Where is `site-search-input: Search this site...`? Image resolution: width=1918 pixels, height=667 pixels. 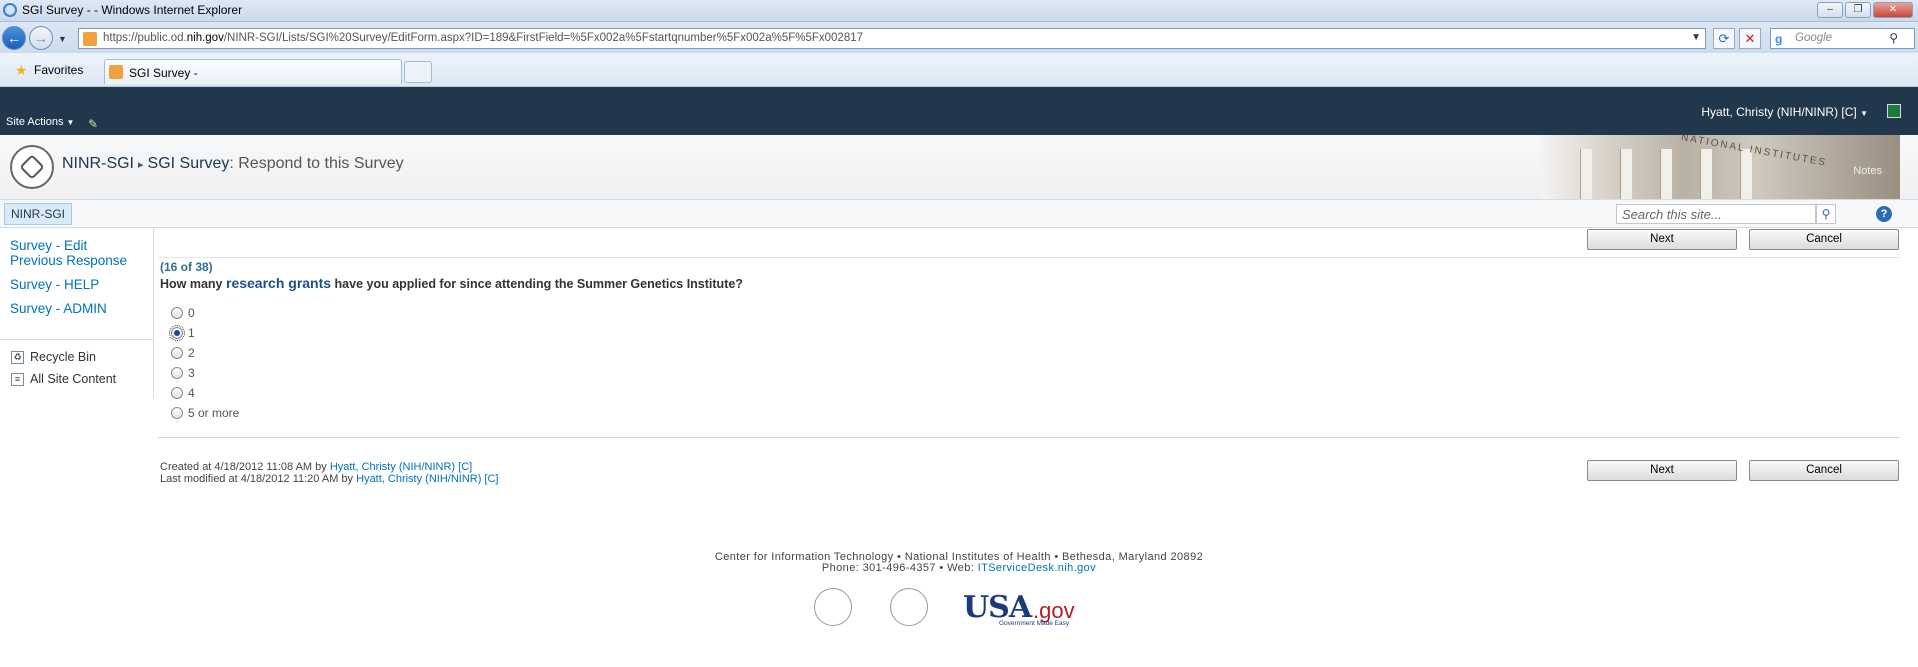
site-search-input: Search this site... is located at coordinates (1716, 214).